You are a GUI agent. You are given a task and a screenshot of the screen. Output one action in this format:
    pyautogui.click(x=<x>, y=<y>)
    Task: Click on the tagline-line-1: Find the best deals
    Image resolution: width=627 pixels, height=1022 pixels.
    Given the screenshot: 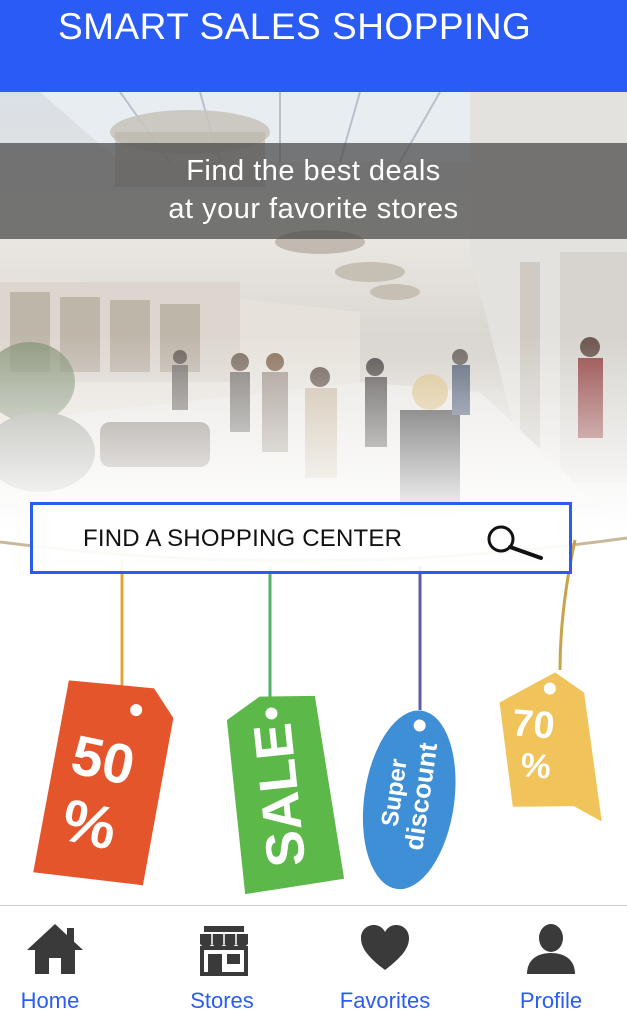 What is the action you would take?
    pyautogui.click(x=313, y=171)
    